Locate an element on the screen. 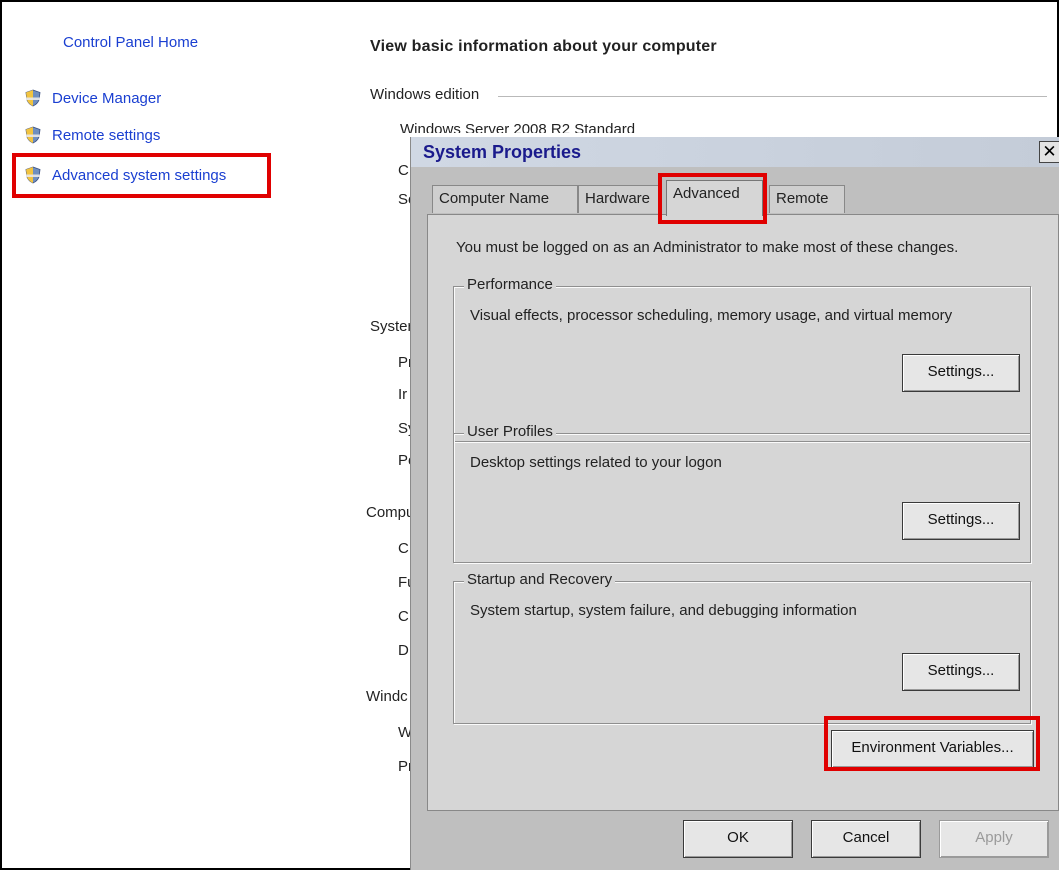 Image resolution: width=1059 pixels, height=870 pixels. activation-header: Windc is located at coordinates (387, 696).